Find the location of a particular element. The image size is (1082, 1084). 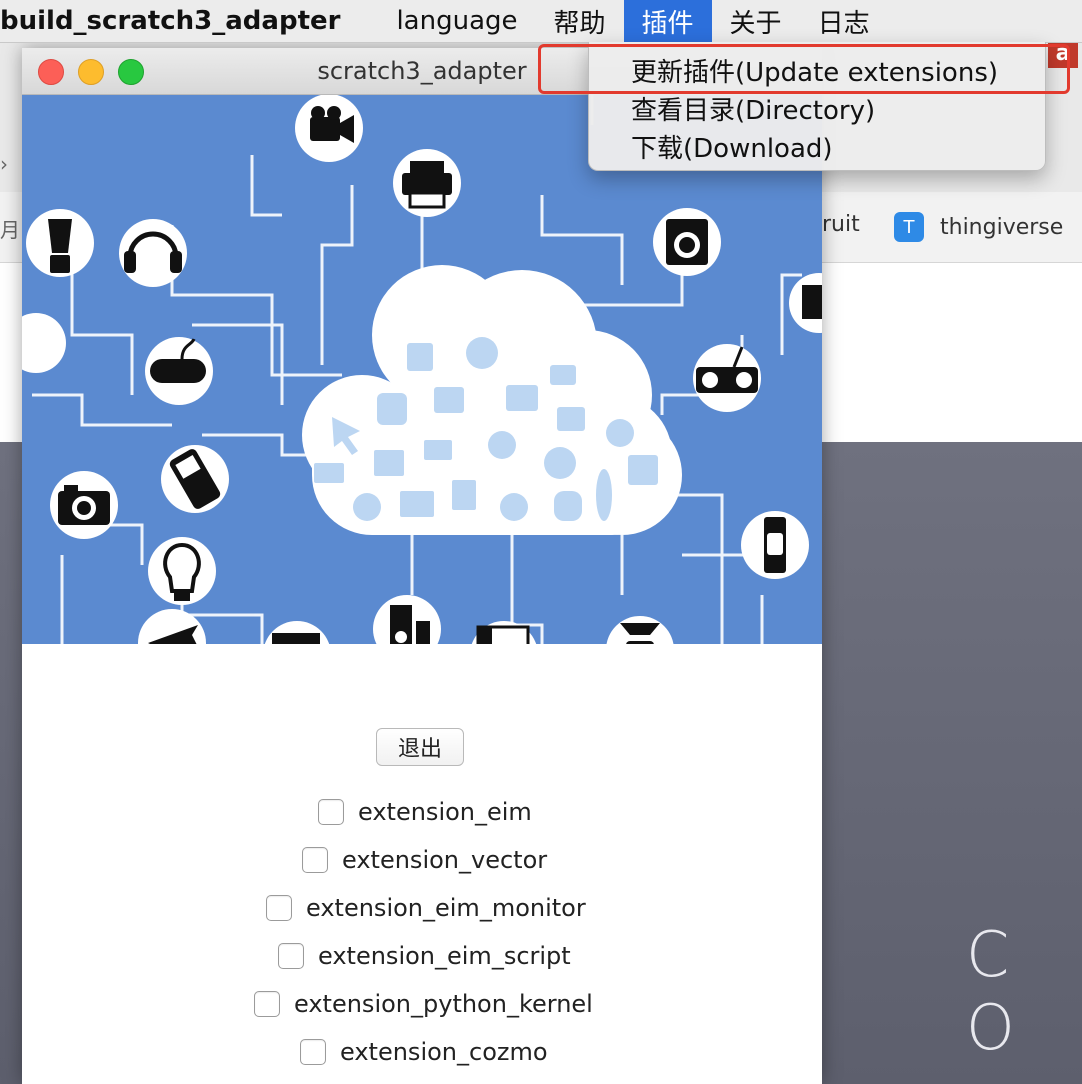

extension-checkbox-row: extension_cozmo is located at coordinates (424, 1052).